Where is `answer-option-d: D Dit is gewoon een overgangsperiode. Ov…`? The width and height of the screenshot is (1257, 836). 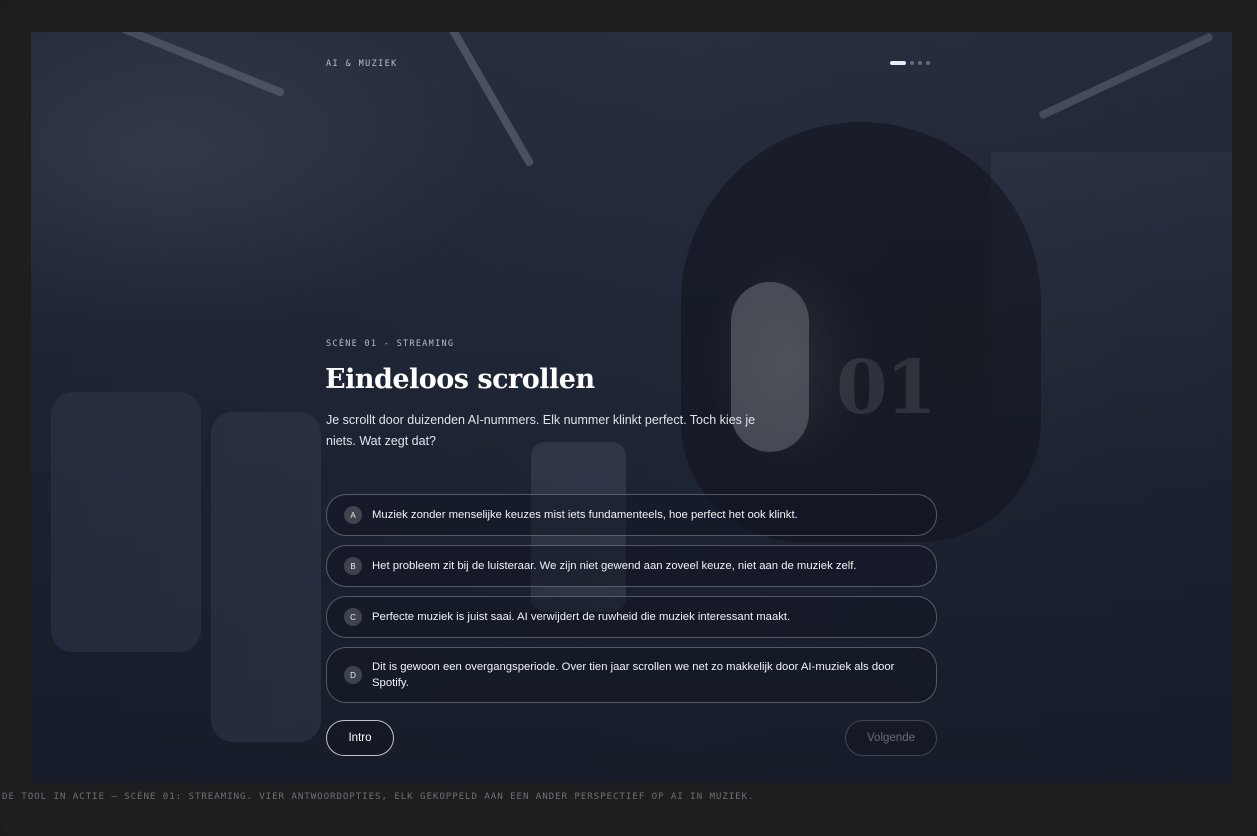
answer-option-d: D Dit is gewoon een overgangsperiode. Ov… is located at coordinates (631, 675).